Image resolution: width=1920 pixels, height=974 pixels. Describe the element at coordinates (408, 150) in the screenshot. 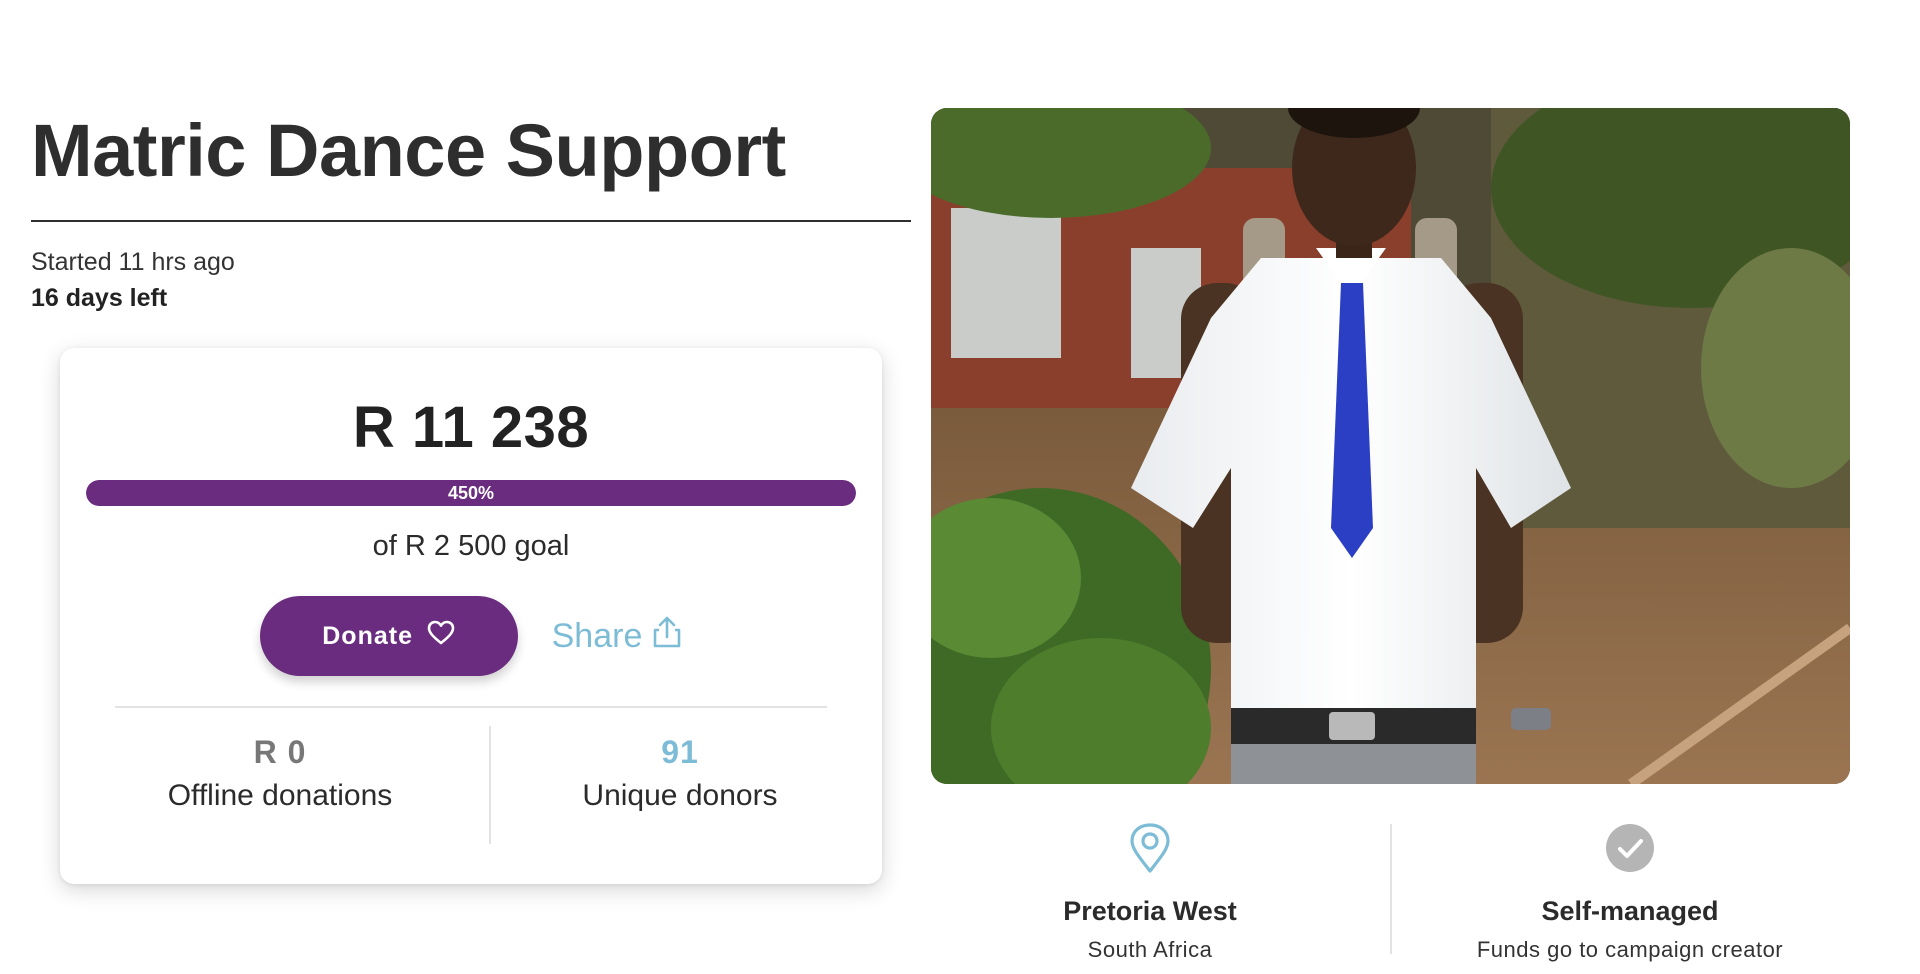

I see `campaign-title: Matric Dance Support` at that location.